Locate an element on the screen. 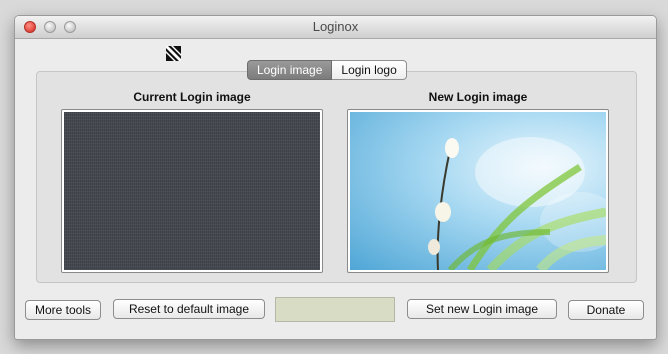 This screenshot has height=354, width=668. donate-button: Donate is located at coordinates (606, 310).